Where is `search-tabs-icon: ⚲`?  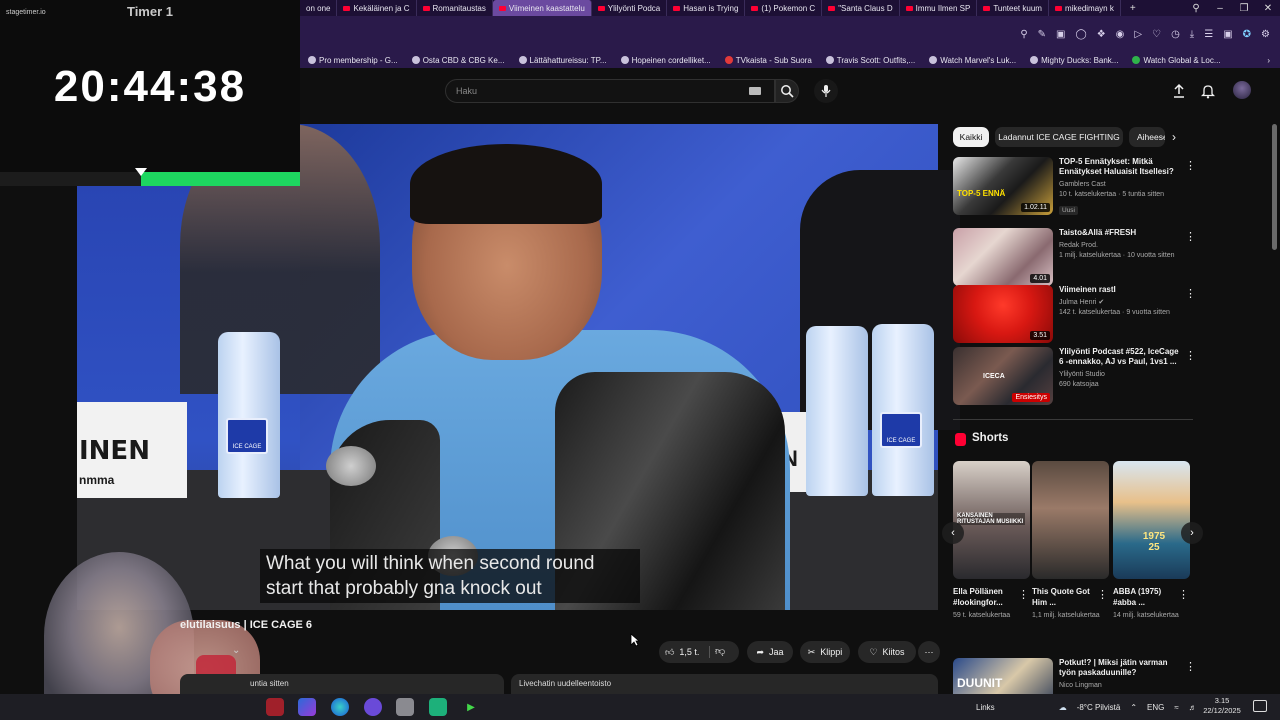 search-tabs-icon: ⚲ is located at coordinates (1196, 8).